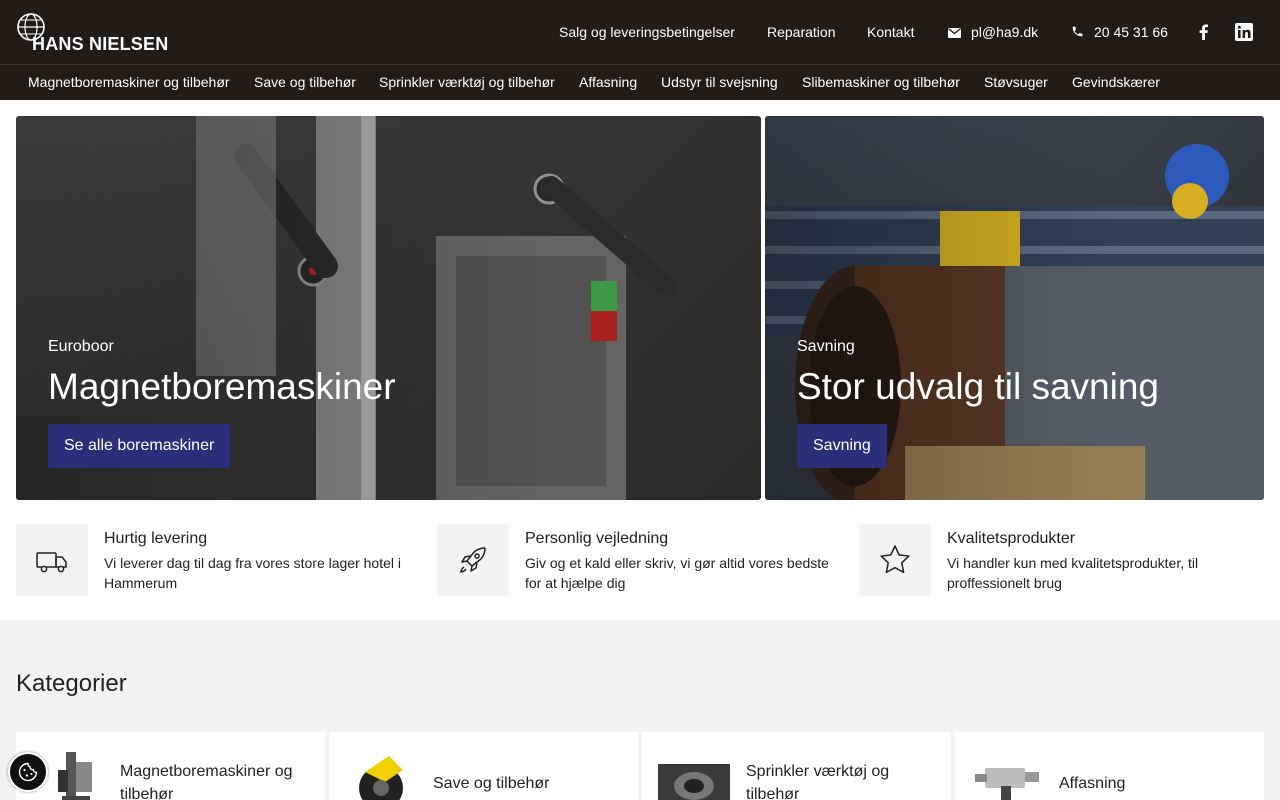 Image resolution: width=1280 pixels, height=800 pixels. Describe the element at coordinates (597, 538) in the screenshot. I see `feature-title: Personlig vejledning` at that location.